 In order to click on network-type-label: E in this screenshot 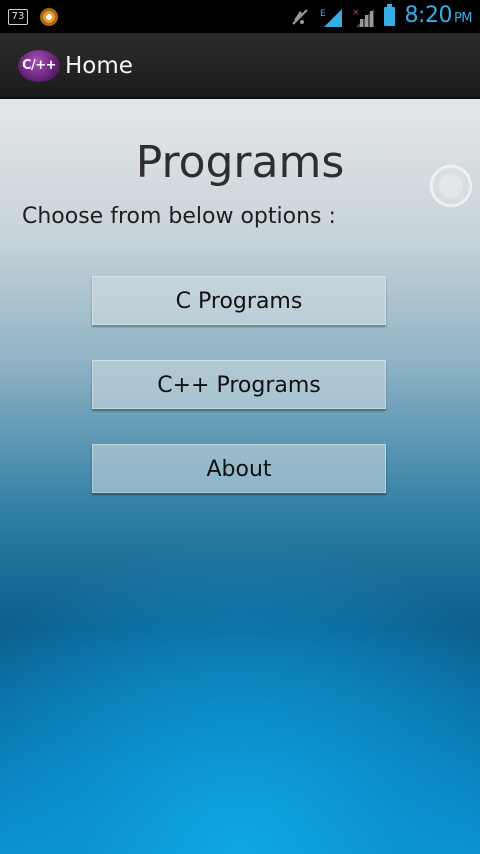, I will do `click(323, 14)`.